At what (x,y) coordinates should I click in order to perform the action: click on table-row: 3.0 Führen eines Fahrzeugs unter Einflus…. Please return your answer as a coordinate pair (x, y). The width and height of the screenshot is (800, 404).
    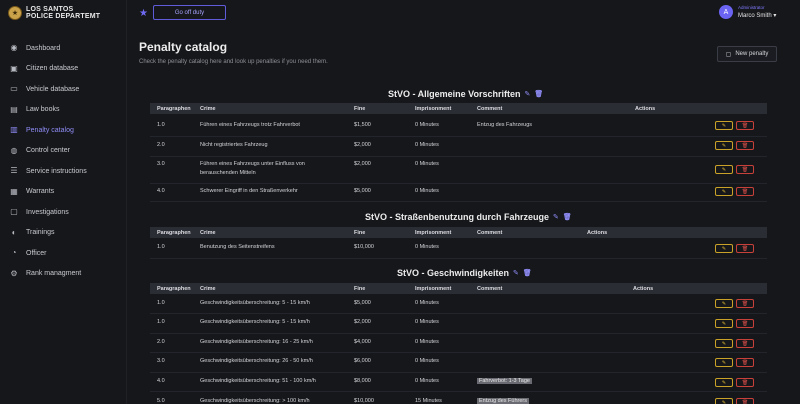
    Looking at the image, I should click on (458, 170).